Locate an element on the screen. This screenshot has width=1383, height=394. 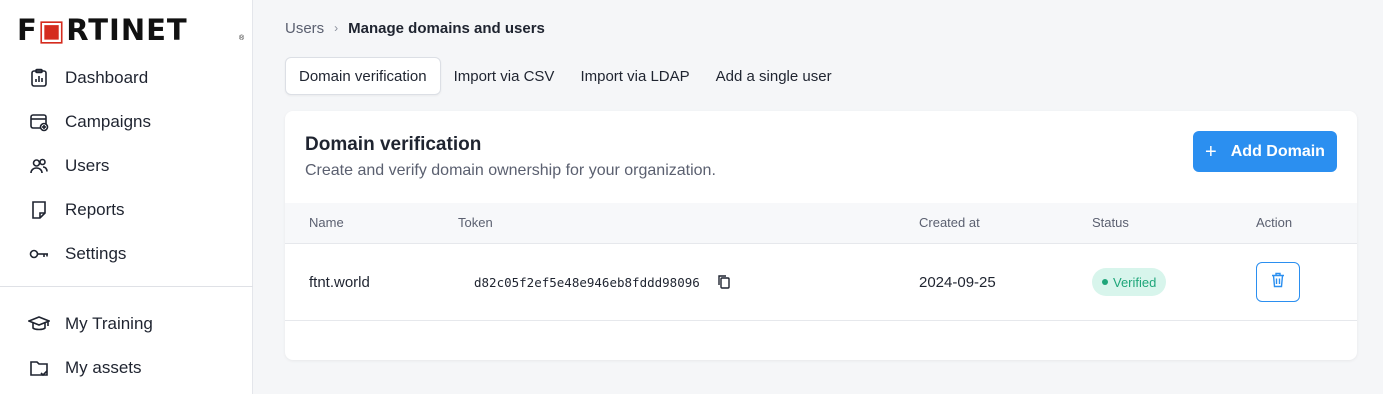
sidebar-item-reports: Reports is located at coordinates (76, 210).